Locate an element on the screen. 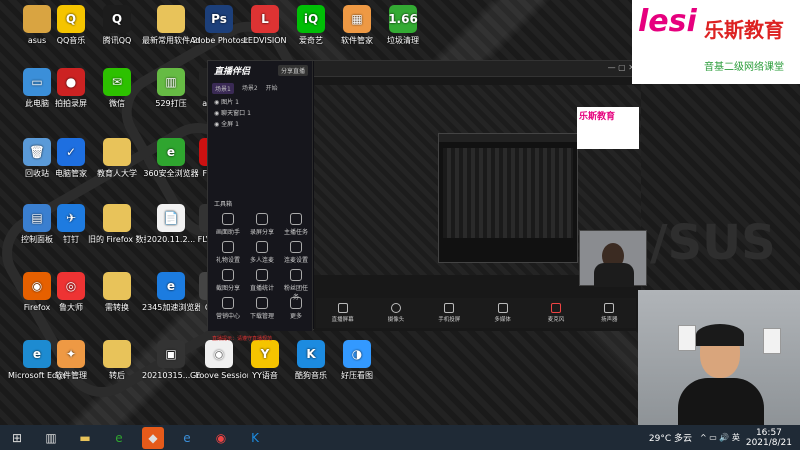 The image size is (800, 450). scene-item: ◉ 全屏 1 is located at coordinates (232, 124).